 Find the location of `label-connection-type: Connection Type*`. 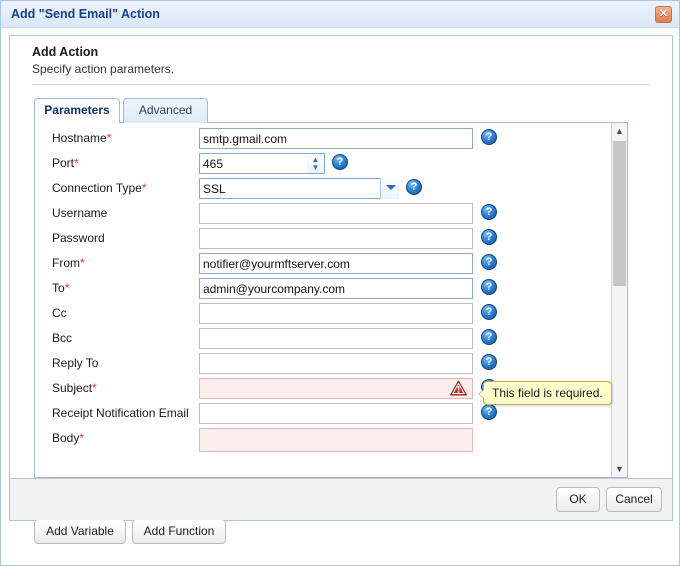

label-connection-type: Connection Type* is located at coordinates (99, 188).